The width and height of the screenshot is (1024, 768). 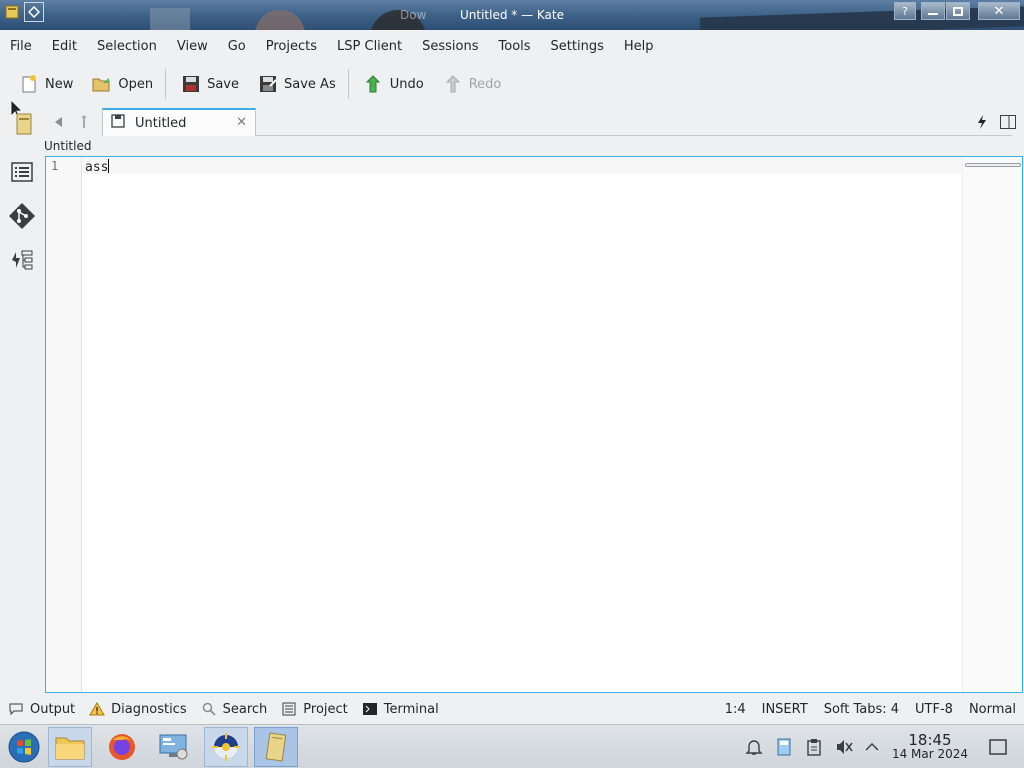 I want to click on line-number: 1, so click(x=55, y=166).